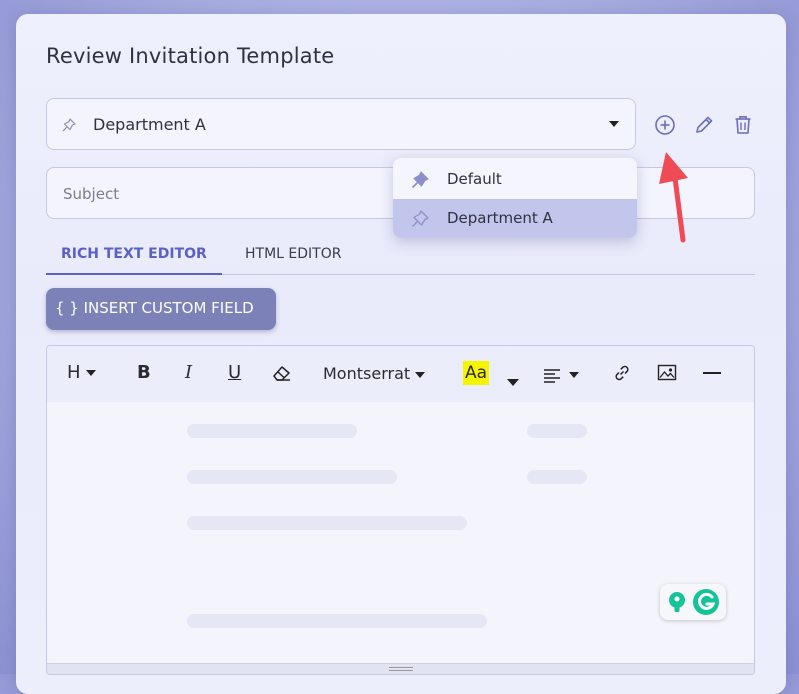 The height and width of the screenshot is (694, 799). I want to click on grammarly-widget, so click(693, 602).